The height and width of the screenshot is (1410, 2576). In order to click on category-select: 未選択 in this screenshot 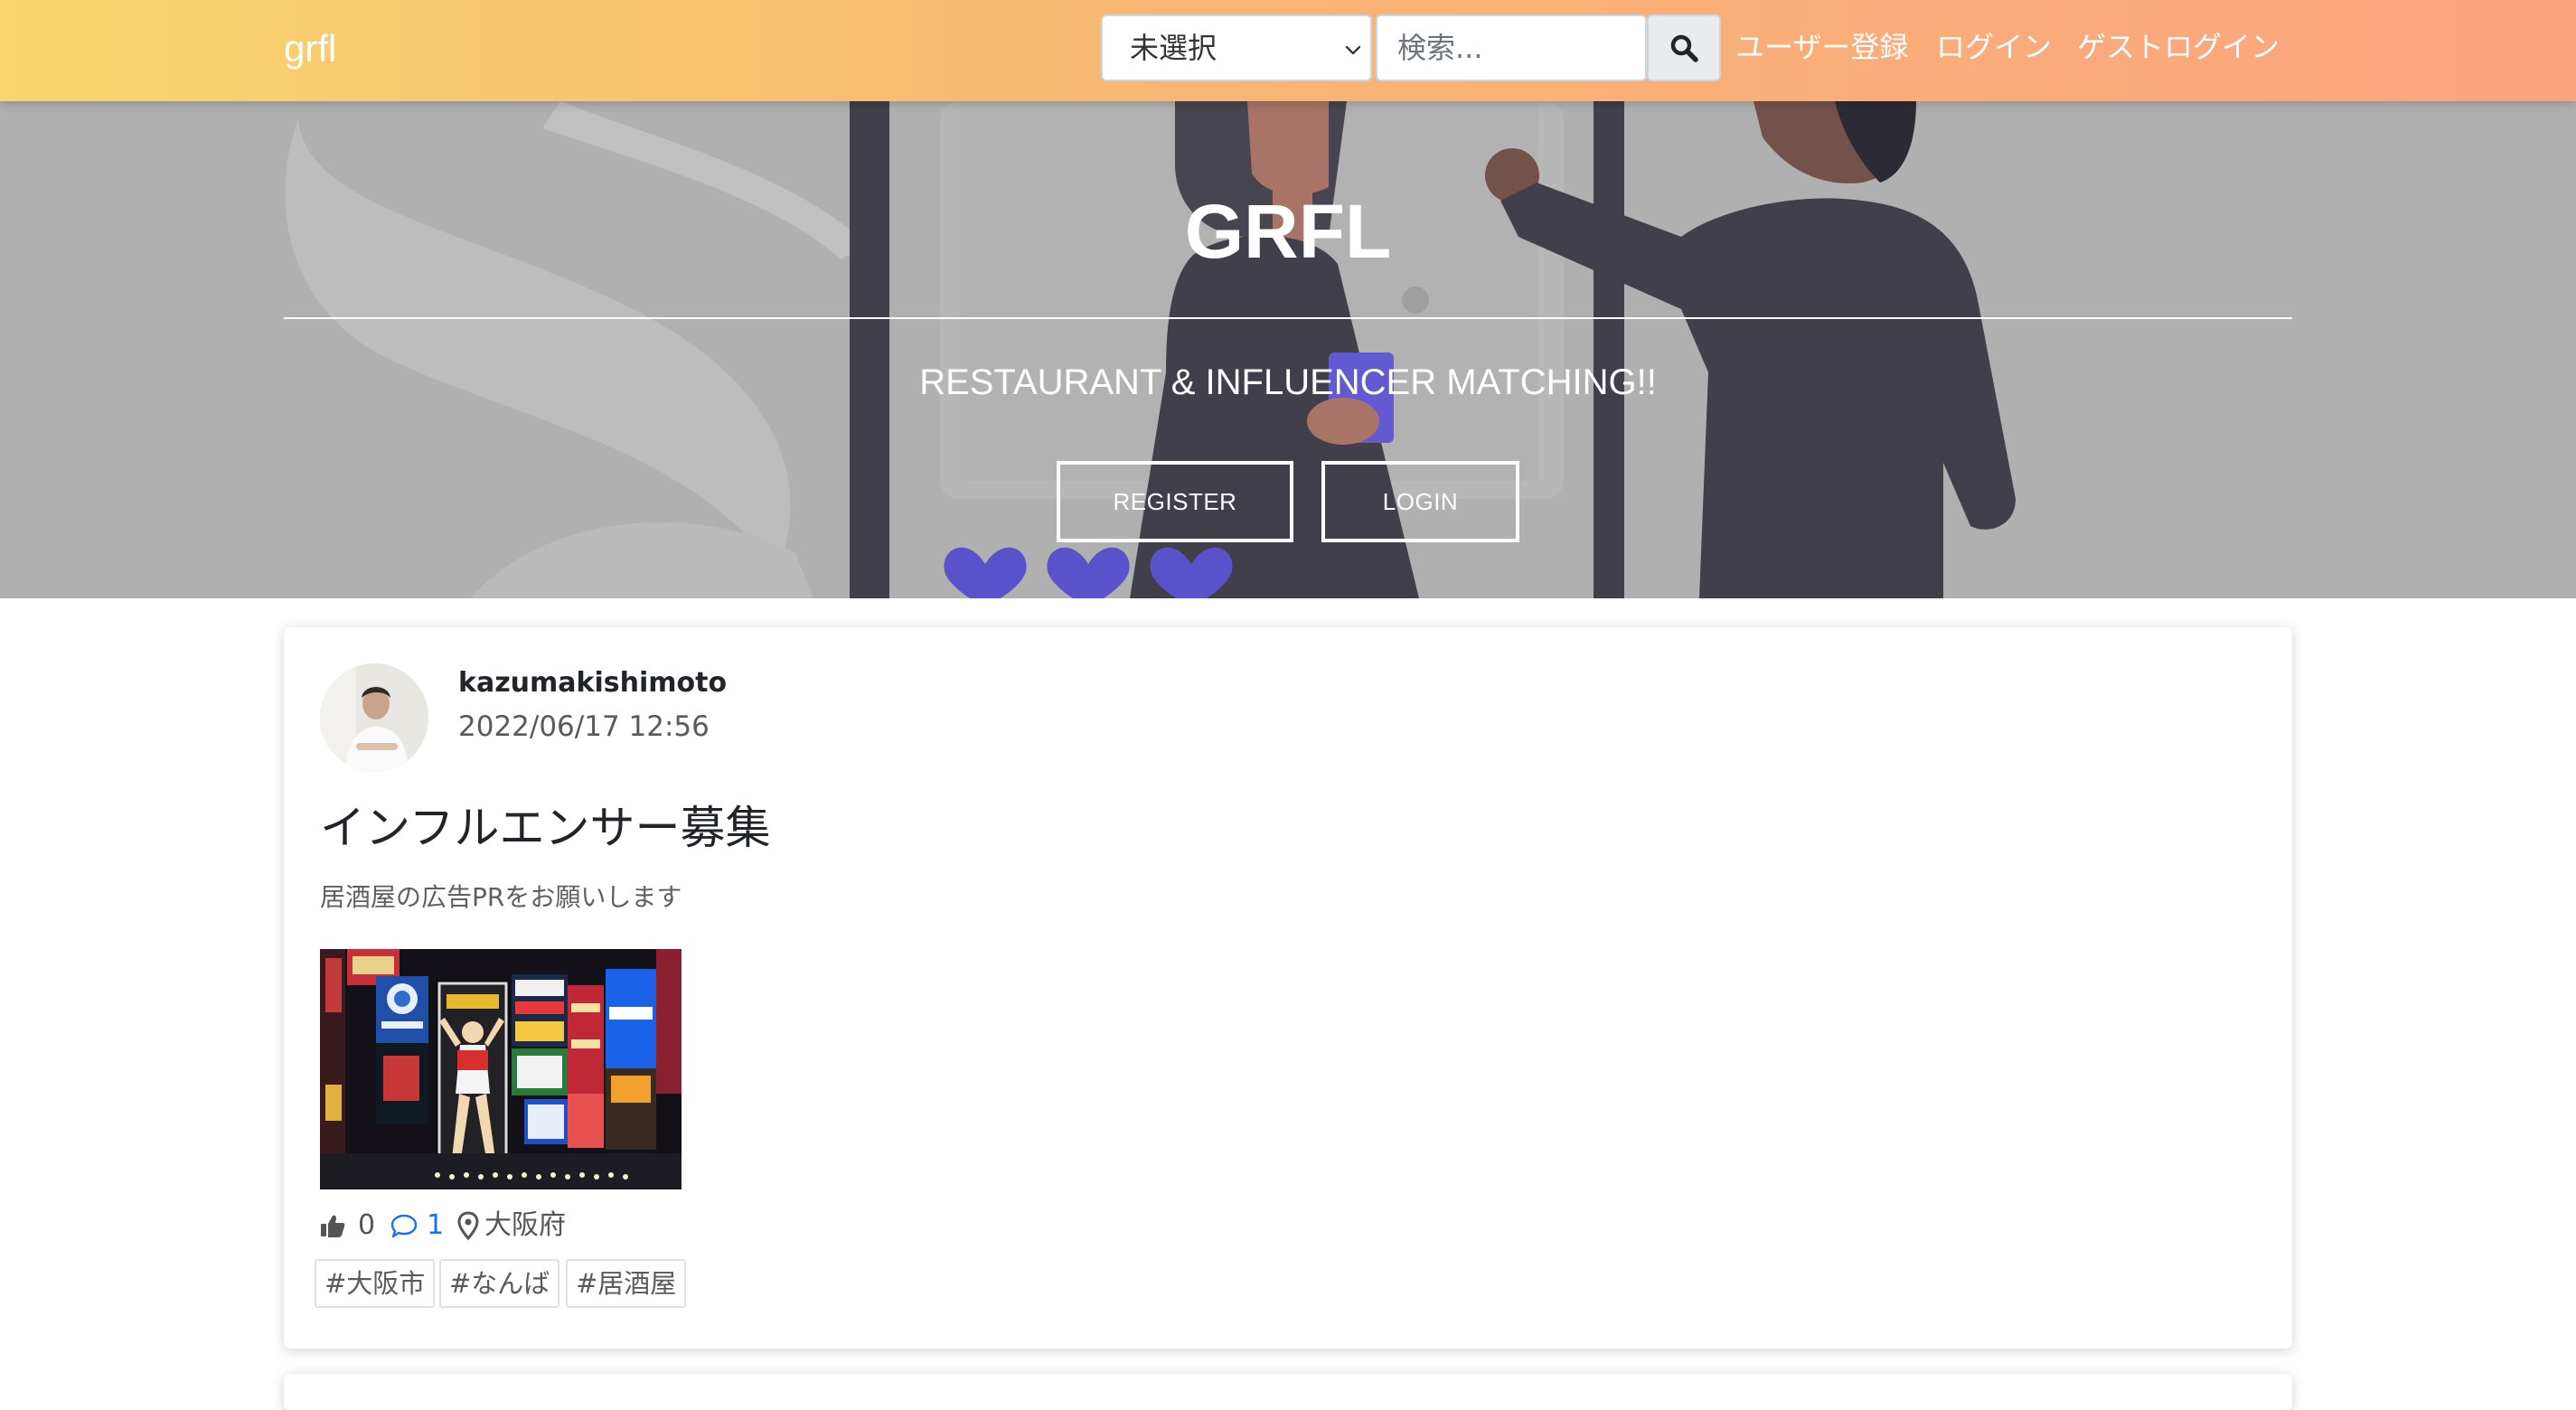, I will do `click(1237, 47)`.